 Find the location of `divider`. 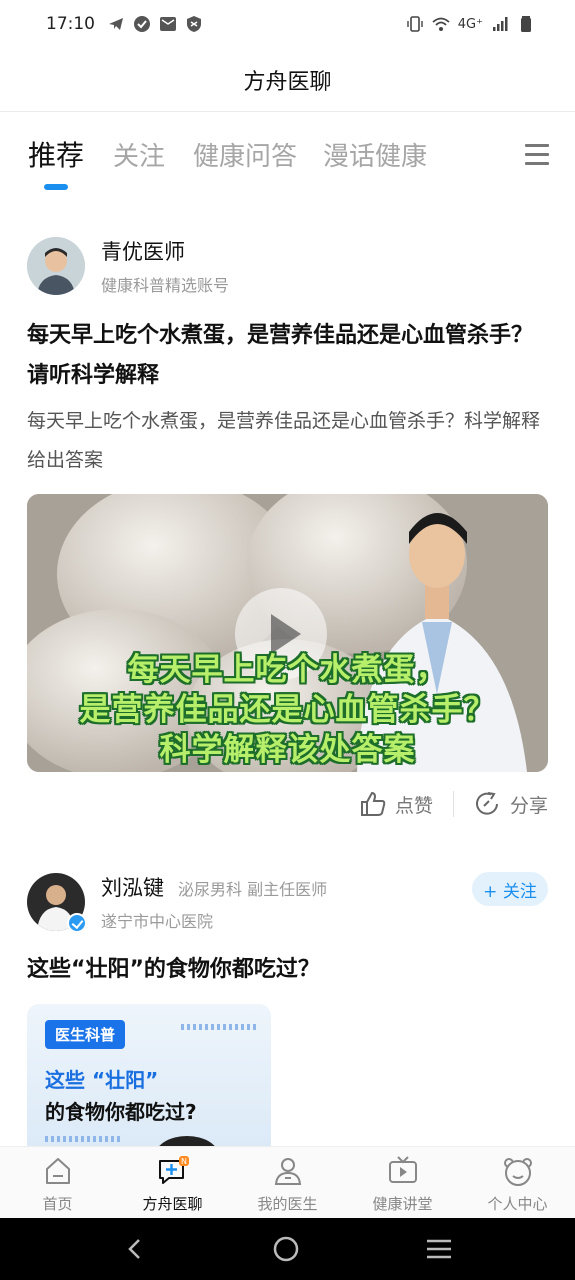

divider is located at coordinates (453, 804).